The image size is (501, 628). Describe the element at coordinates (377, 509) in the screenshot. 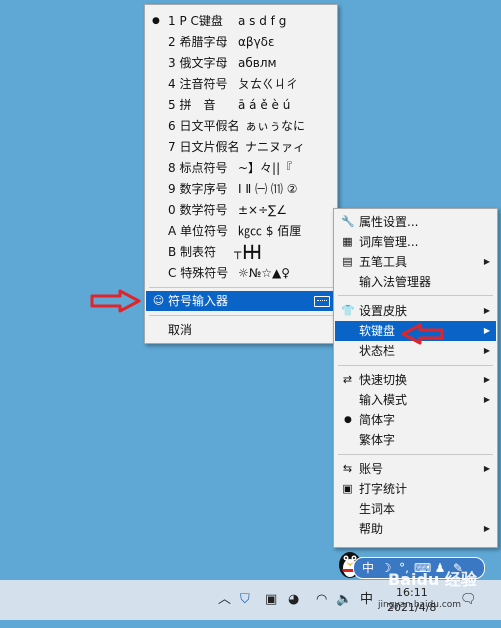

I see `menu-item-label: 生词本` at that location.